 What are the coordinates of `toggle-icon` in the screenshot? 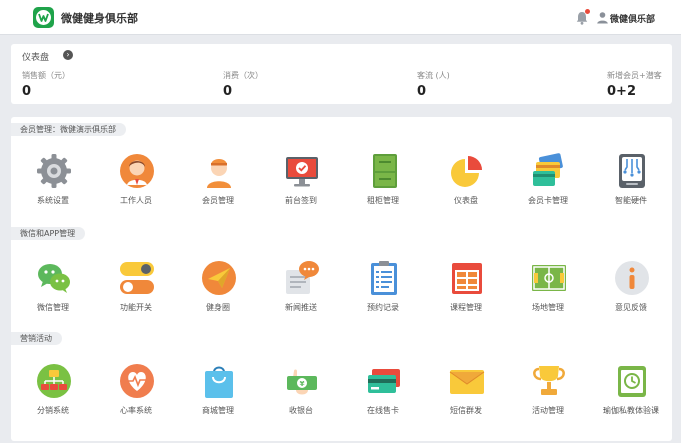 It's located at (137, 278).